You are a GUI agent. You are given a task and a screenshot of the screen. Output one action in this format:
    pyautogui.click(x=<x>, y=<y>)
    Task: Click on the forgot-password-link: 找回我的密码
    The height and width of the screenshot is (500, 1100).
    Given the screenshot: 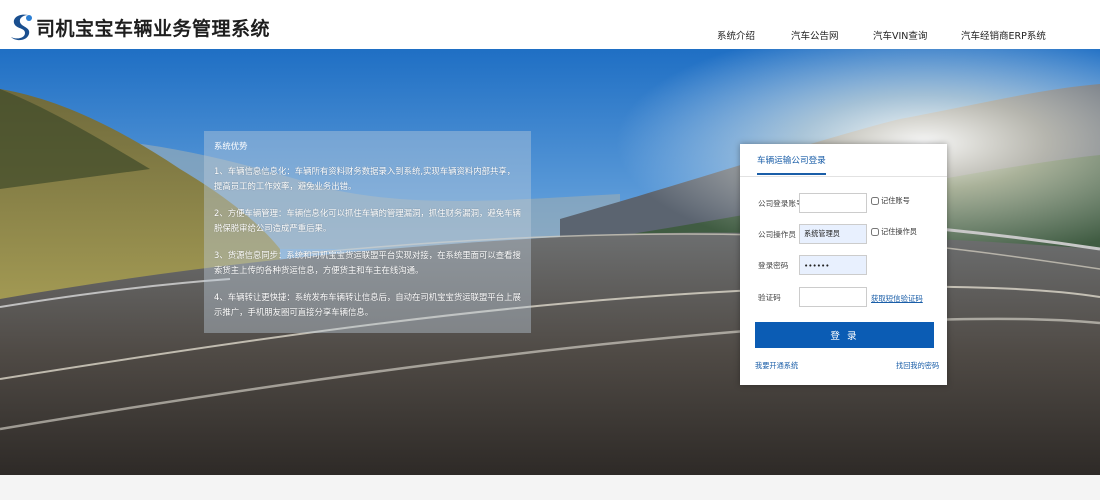 What is the action you would take?
    pyautogui.click(x=917, y=366)
    